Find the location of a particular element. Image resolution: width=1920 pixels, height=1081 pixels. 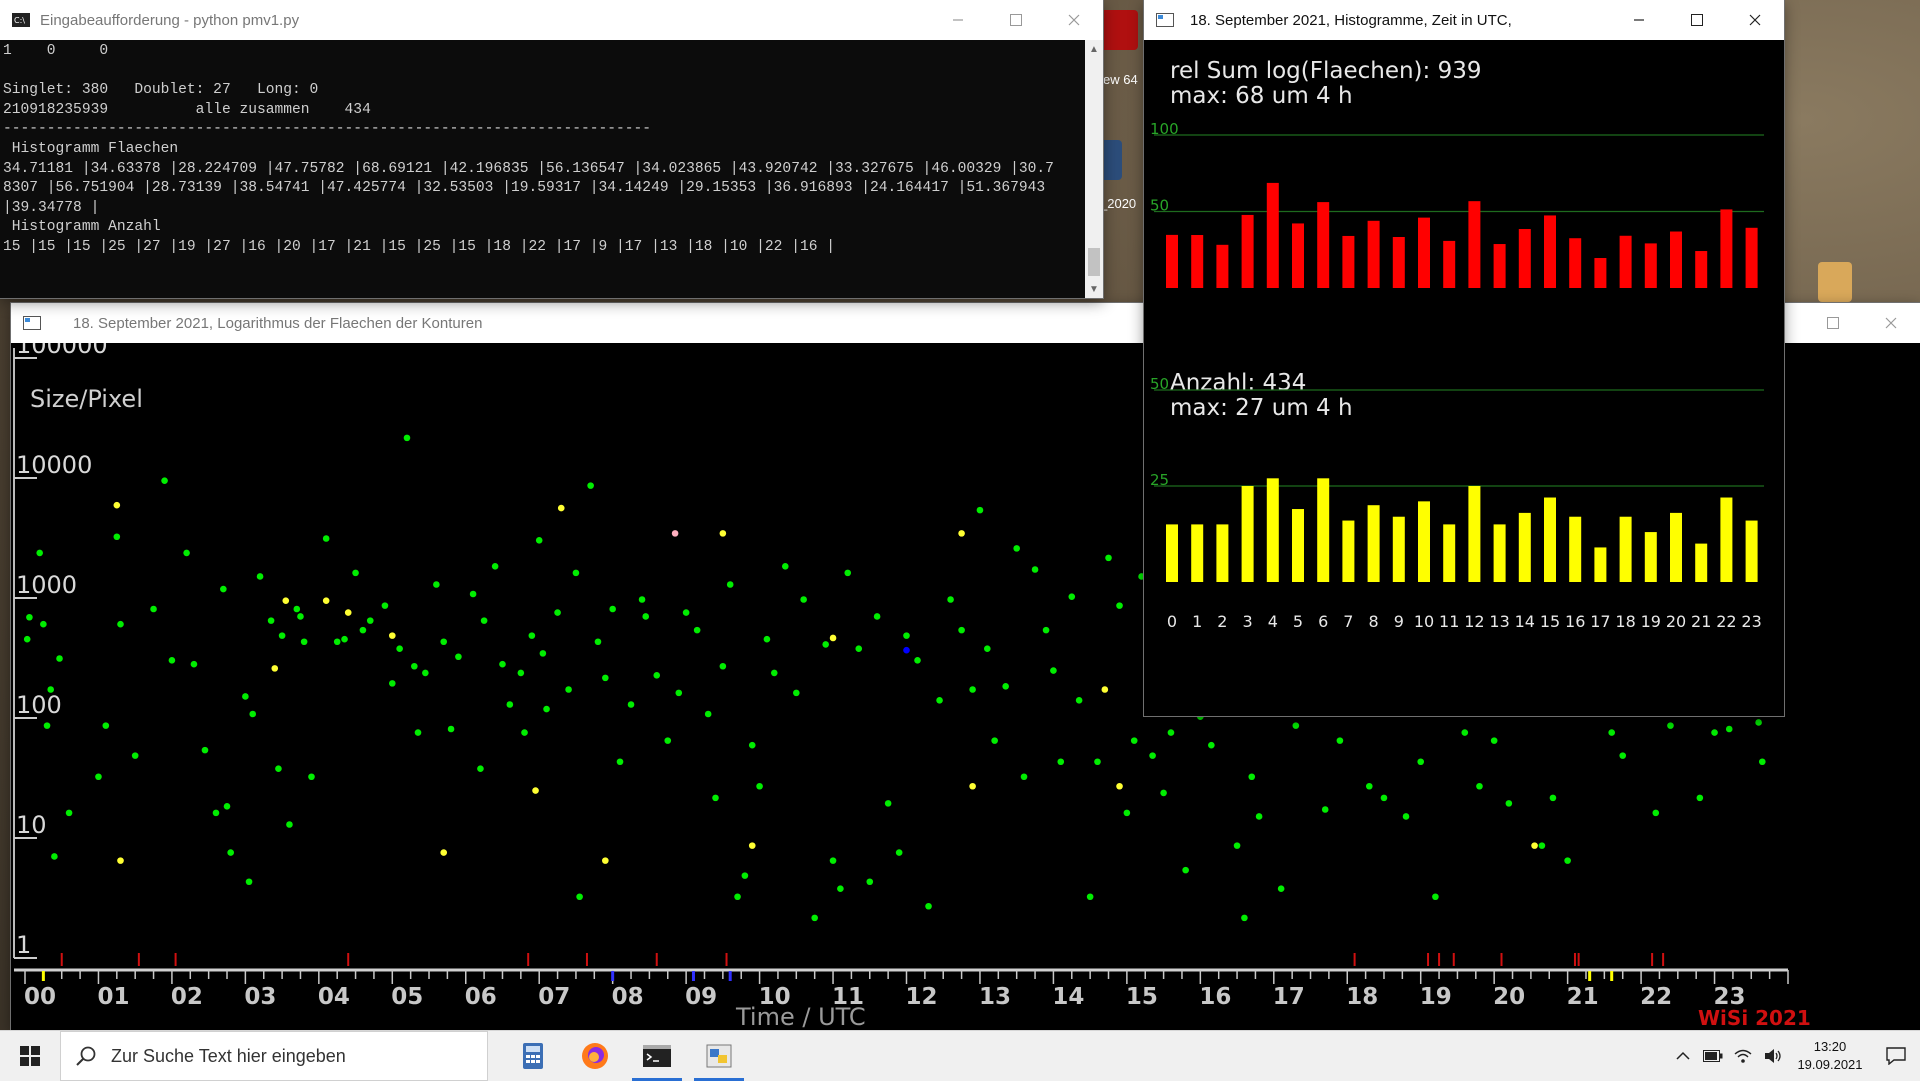

minimize-icon is located at coordinates (1639, 20).